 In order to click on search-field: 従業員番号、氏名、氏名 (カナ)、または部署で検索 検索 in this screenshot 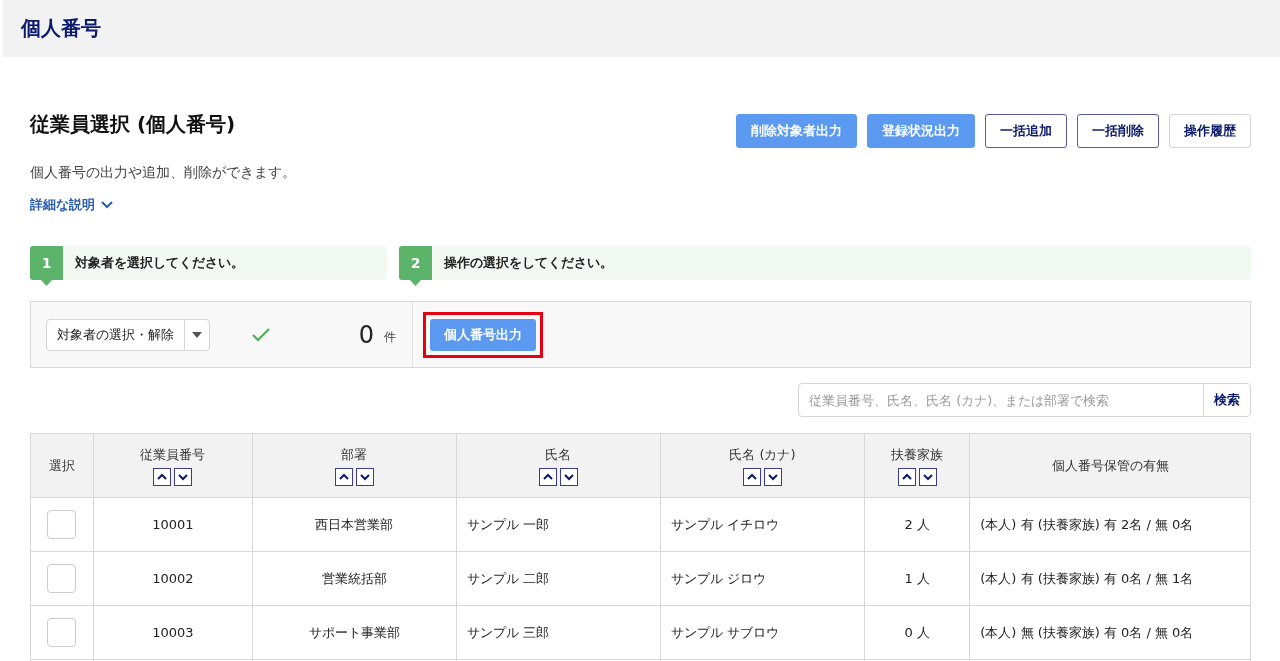, I will do `click(1024, 400)`.